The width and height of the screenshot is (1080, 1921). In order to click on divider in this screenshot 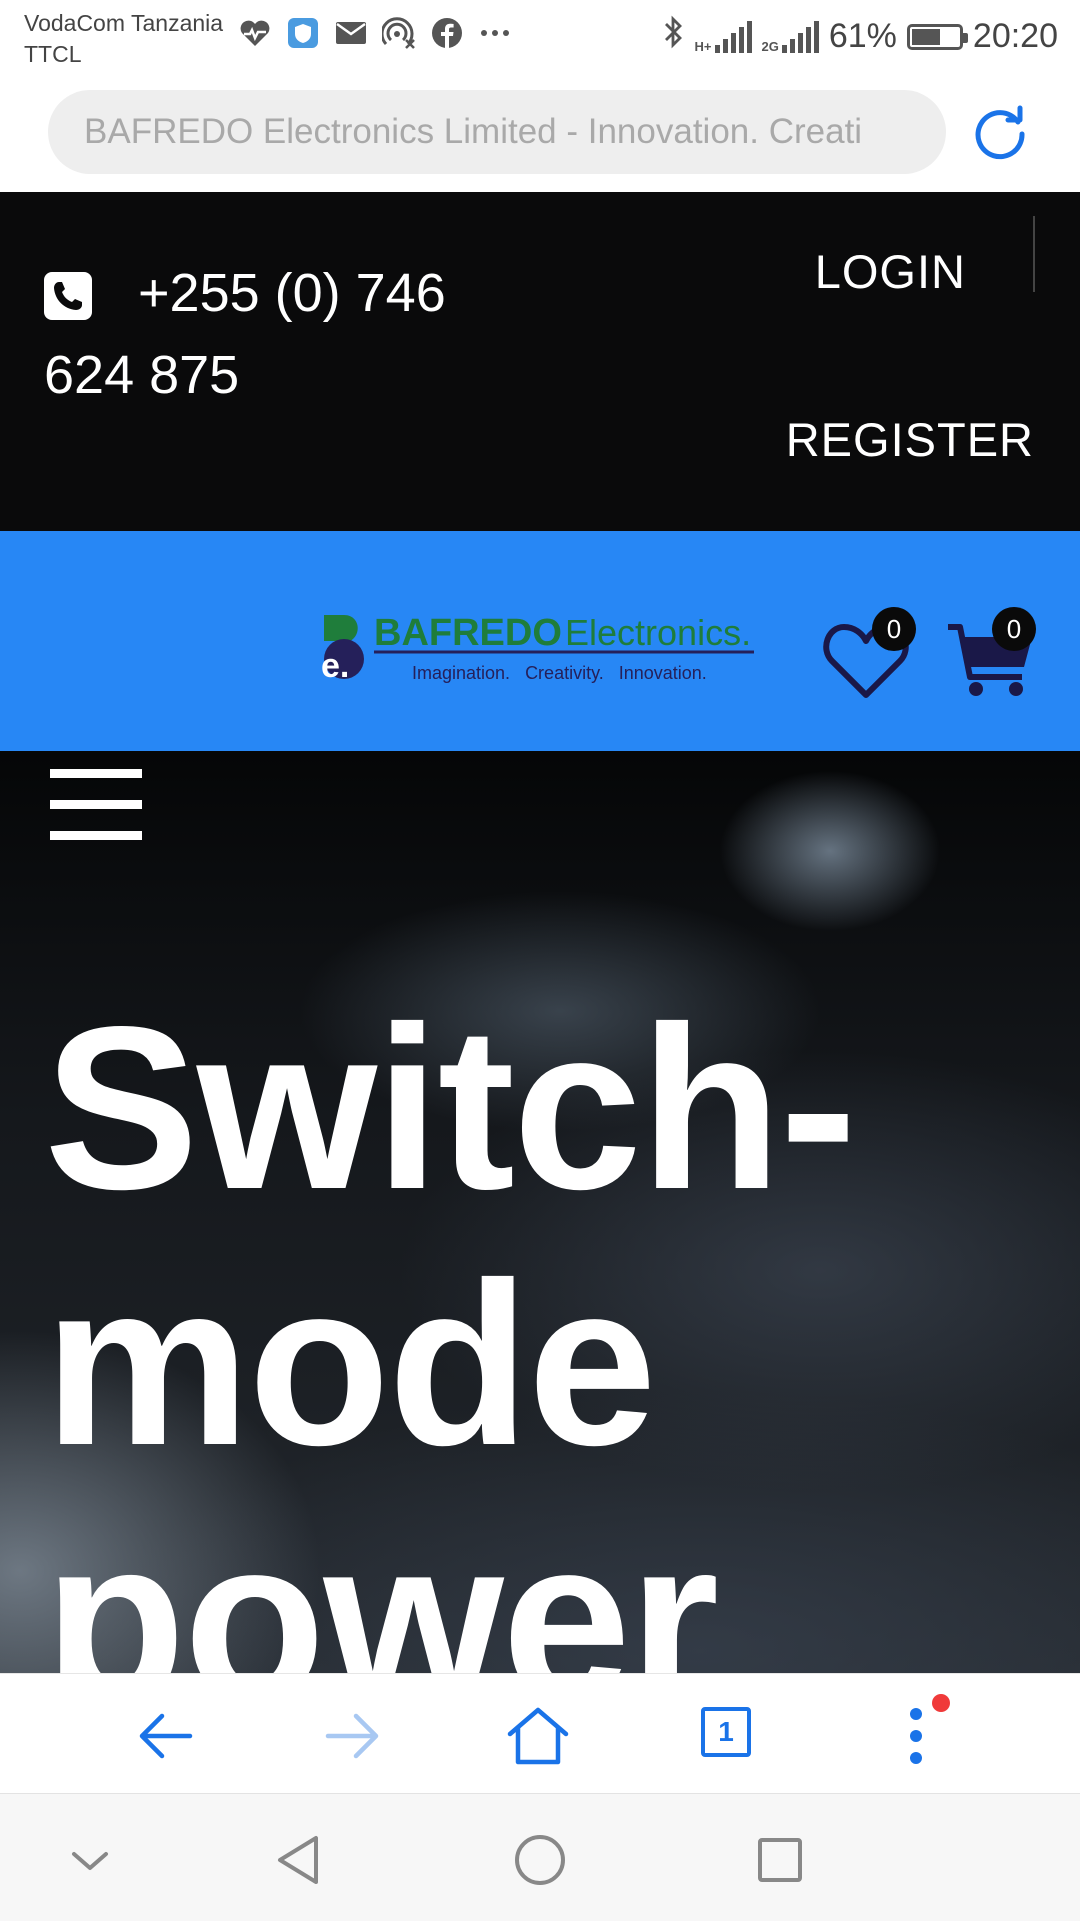, I will do `click(1034, 254)`.